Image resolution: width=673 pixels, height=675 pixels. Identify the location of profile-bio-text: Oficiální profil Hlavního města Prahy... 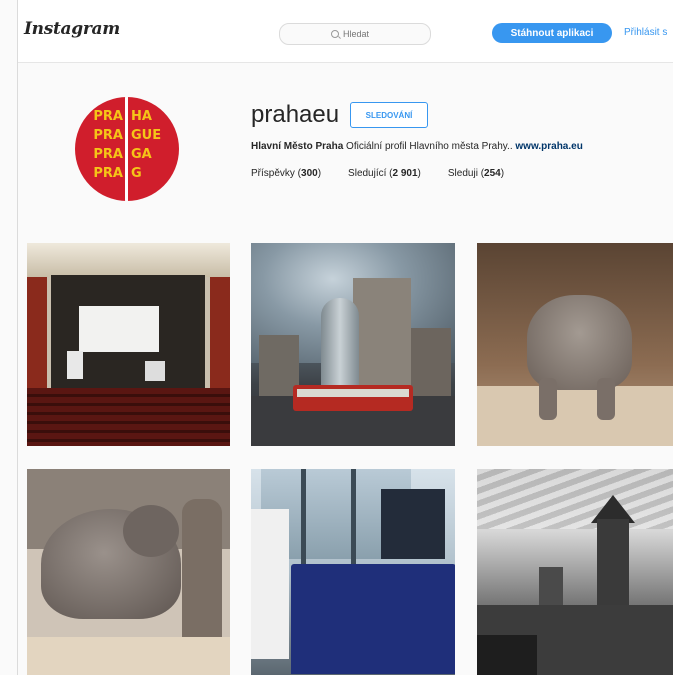
(429, 146).